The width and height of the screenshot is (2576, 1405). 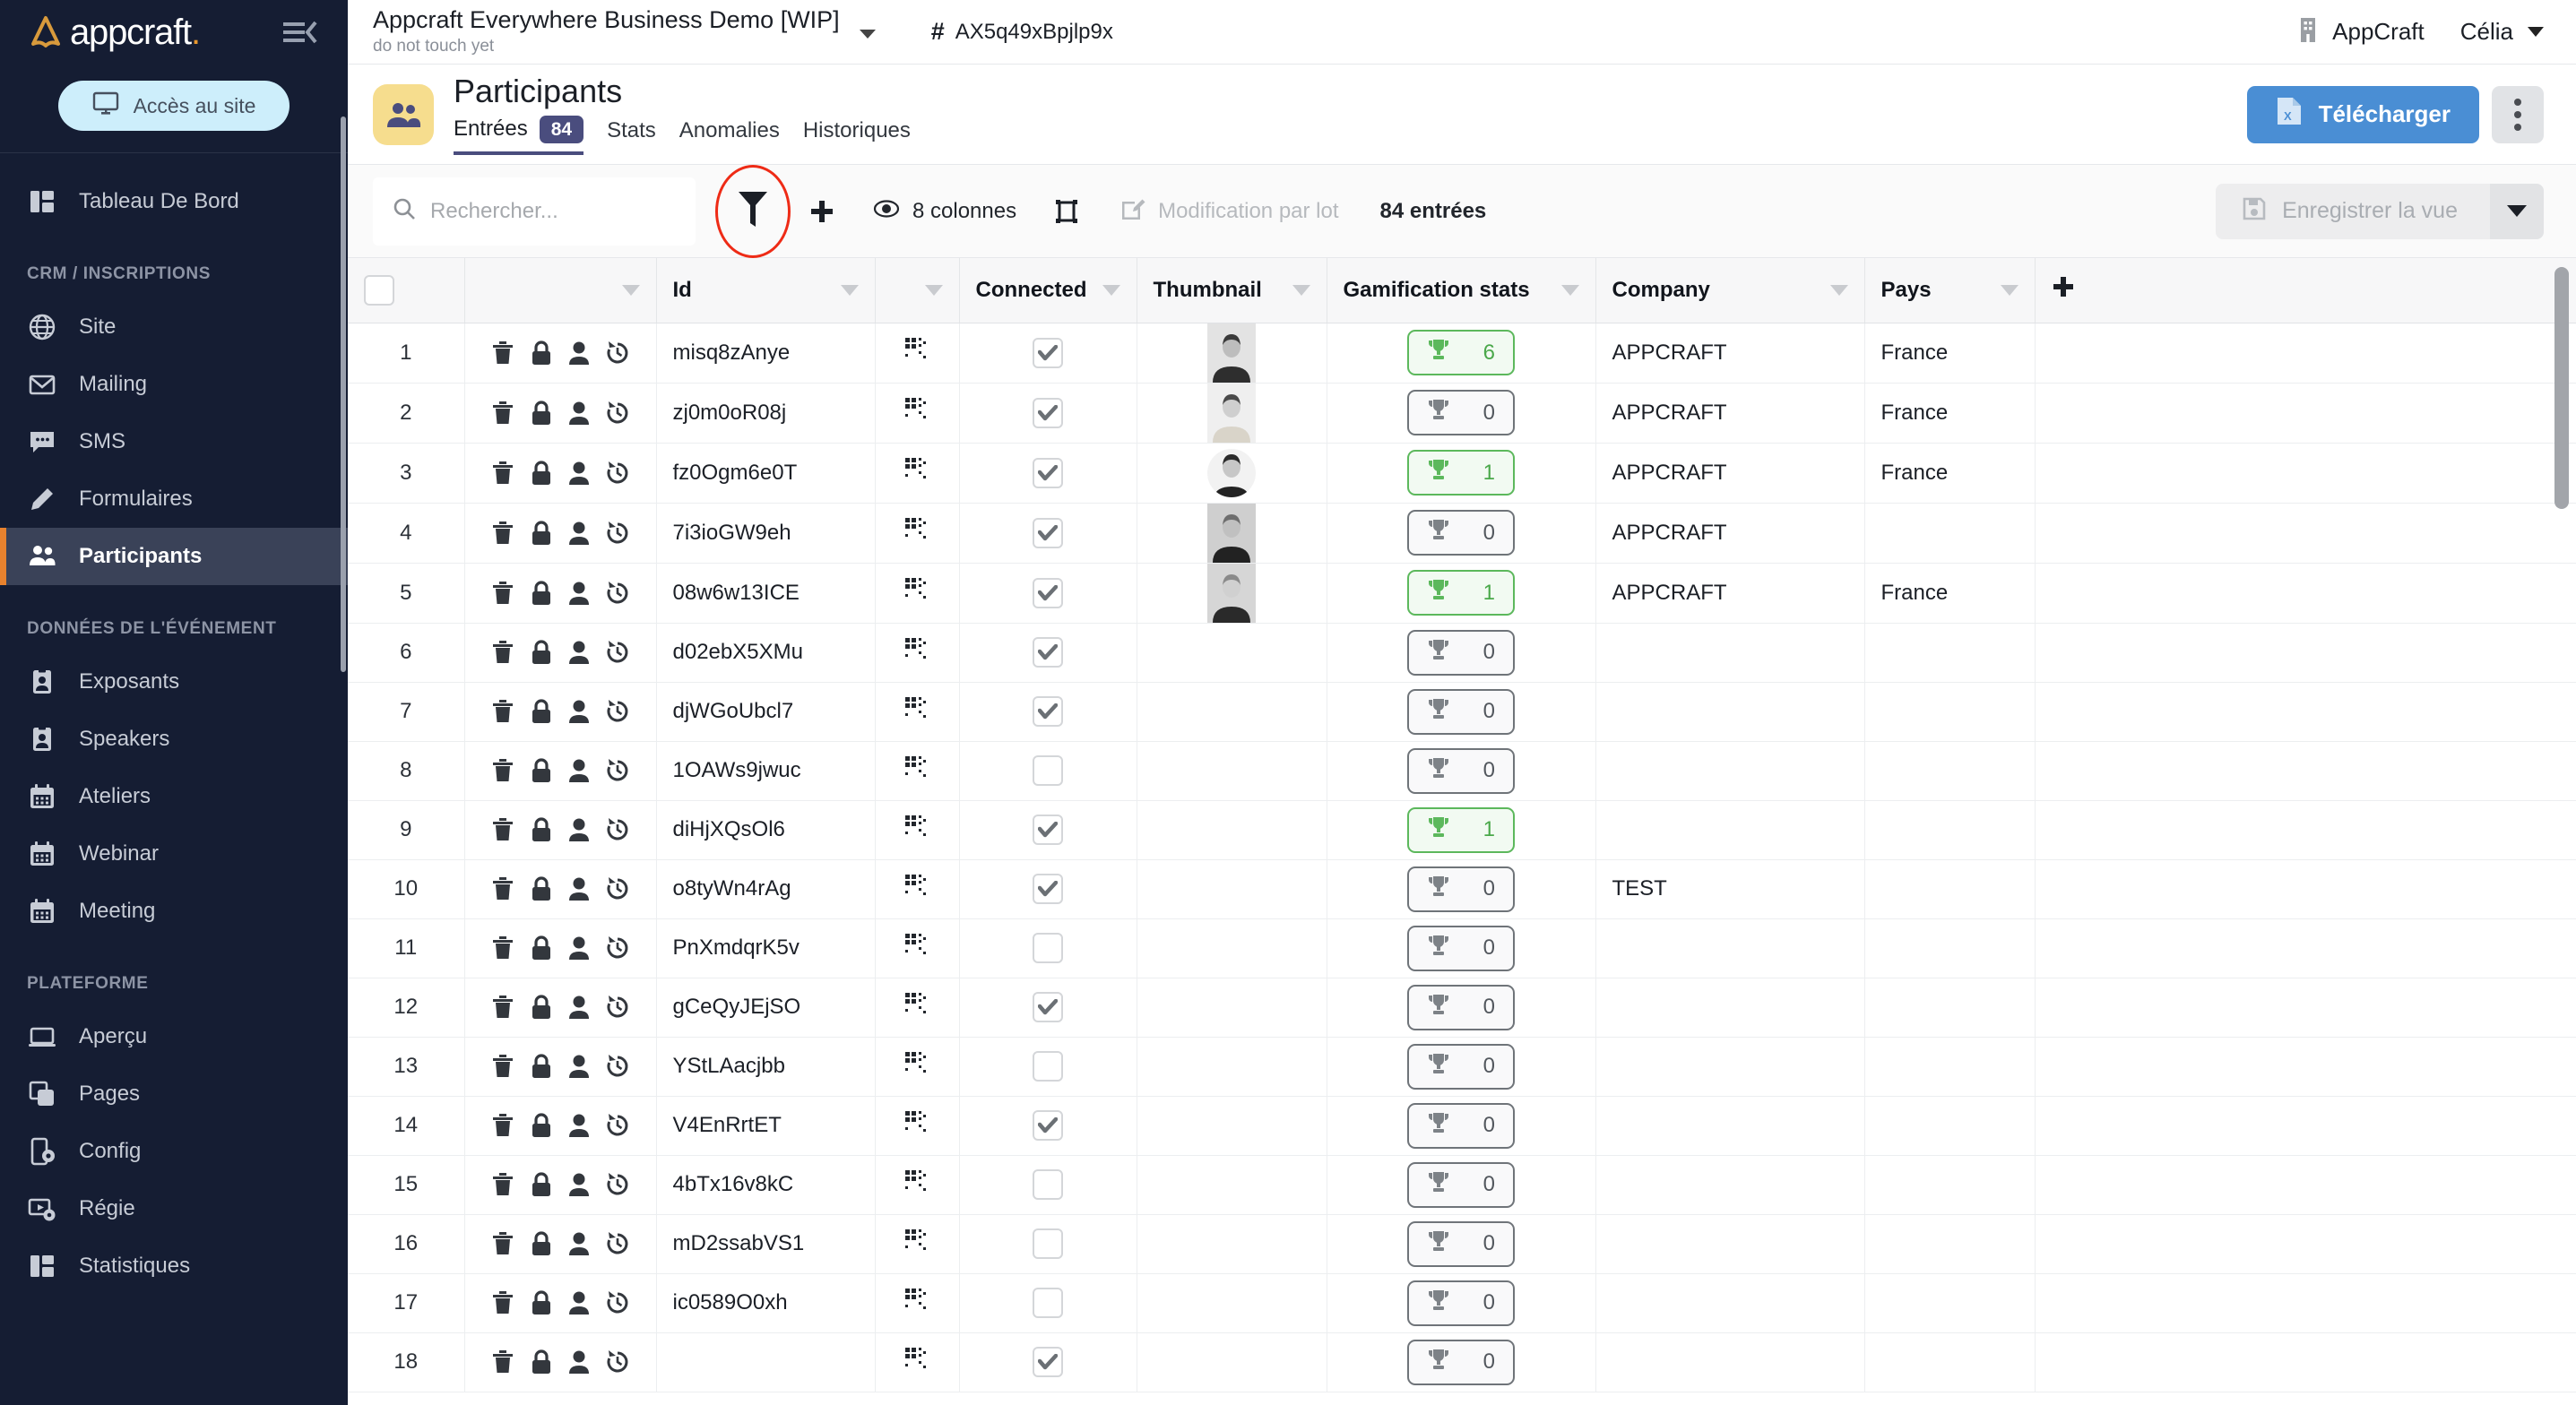 What do you see at coordinates (174, 911) in the screenshot?
I see `sidebar-item-meeting: Meeting` at bounding box center [174, 911].